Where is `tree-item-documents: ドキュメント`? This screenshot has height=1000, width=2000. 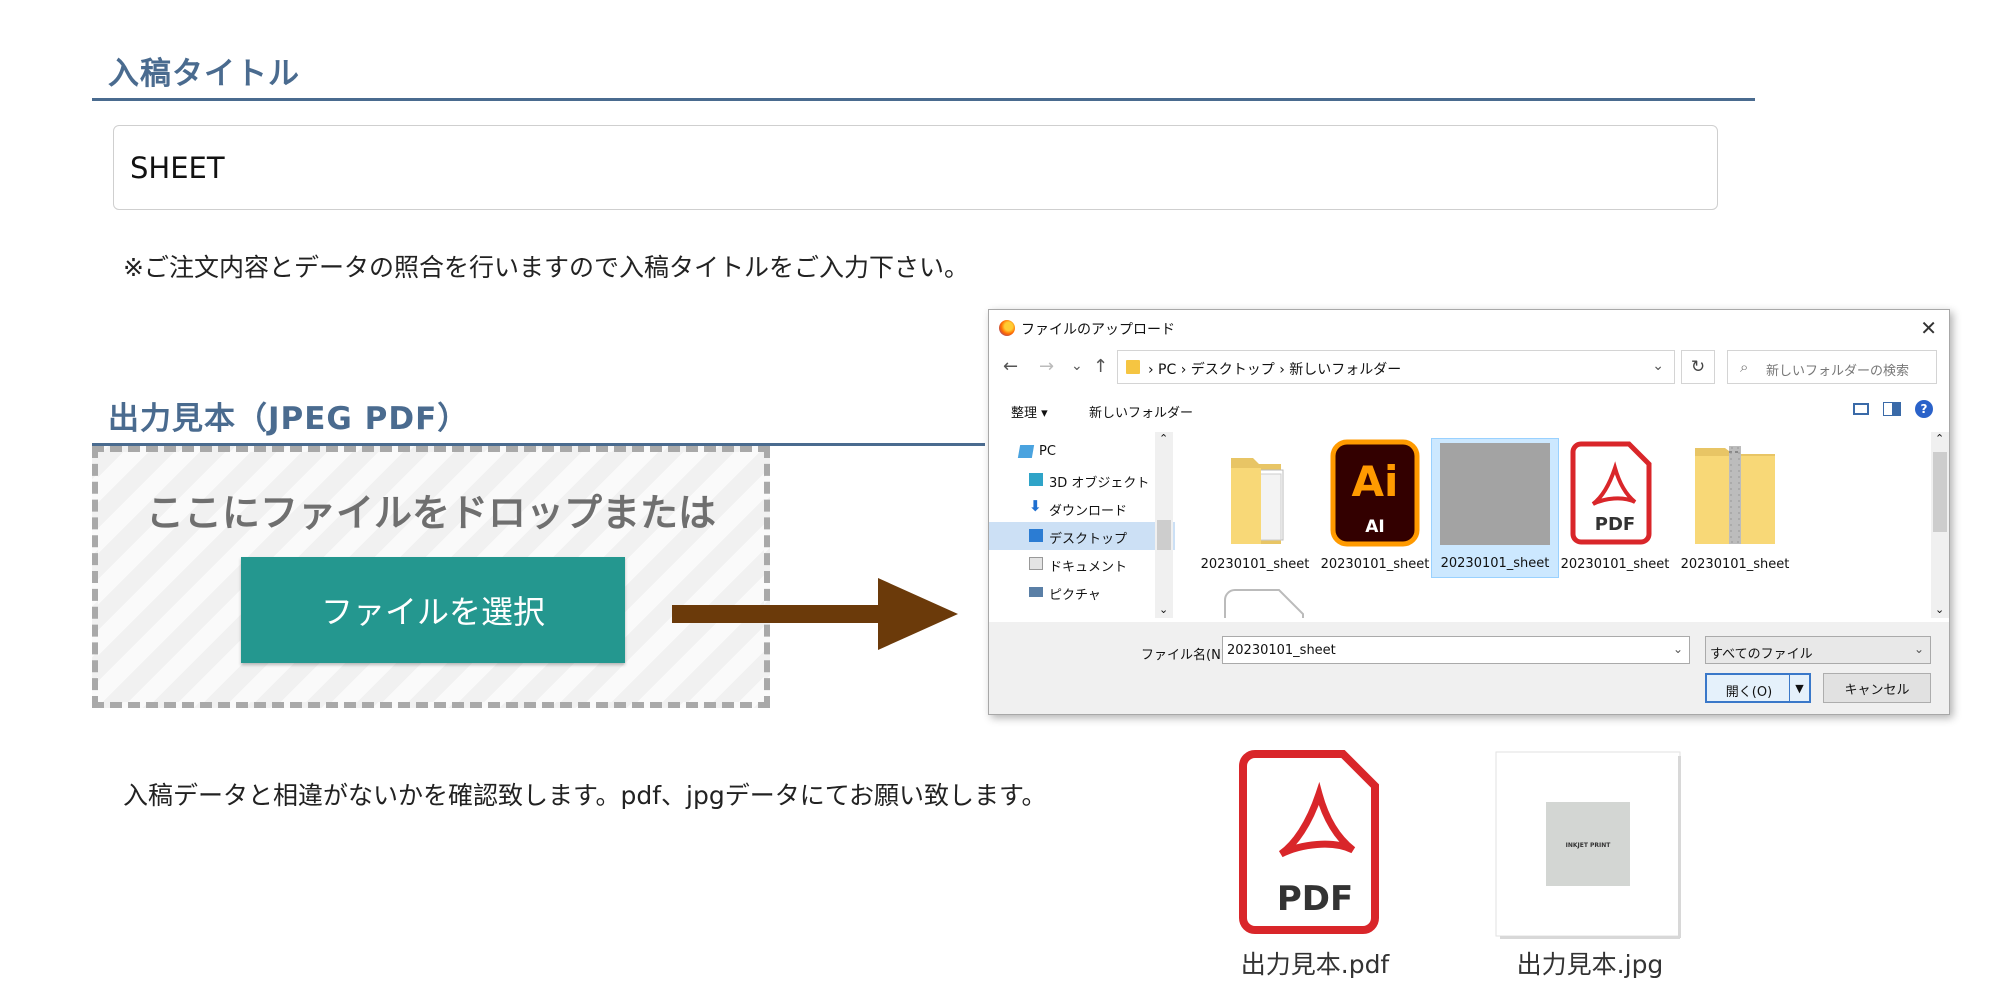
tree-item-documents: ドキュメント is located at coordinates (1082, 564).